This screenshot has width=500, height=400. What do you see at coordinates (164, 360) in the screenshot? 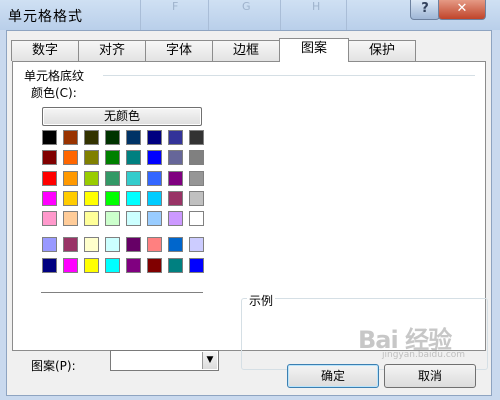
I see `pattern-dropdown: ▼` at bounding box center [164, 360].